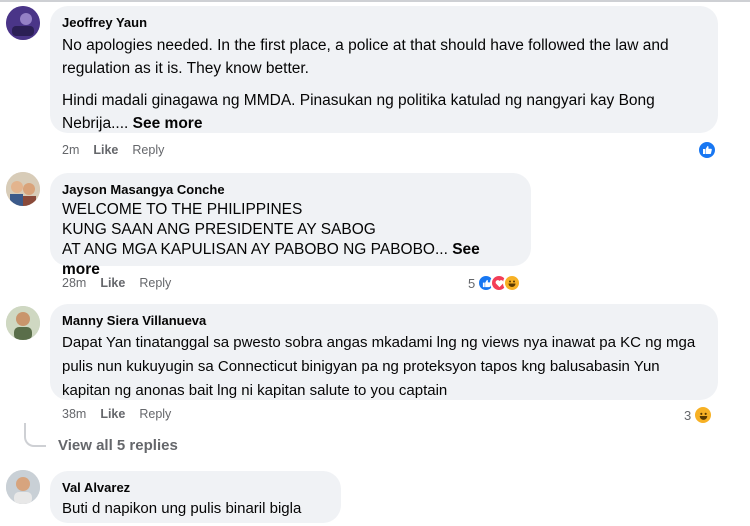 This screenshot has width=750, height=526. What do you see at coordinates (168, 123) in the screenshot?
I see `see-more-link: See more` at bounding box center [168, 123].